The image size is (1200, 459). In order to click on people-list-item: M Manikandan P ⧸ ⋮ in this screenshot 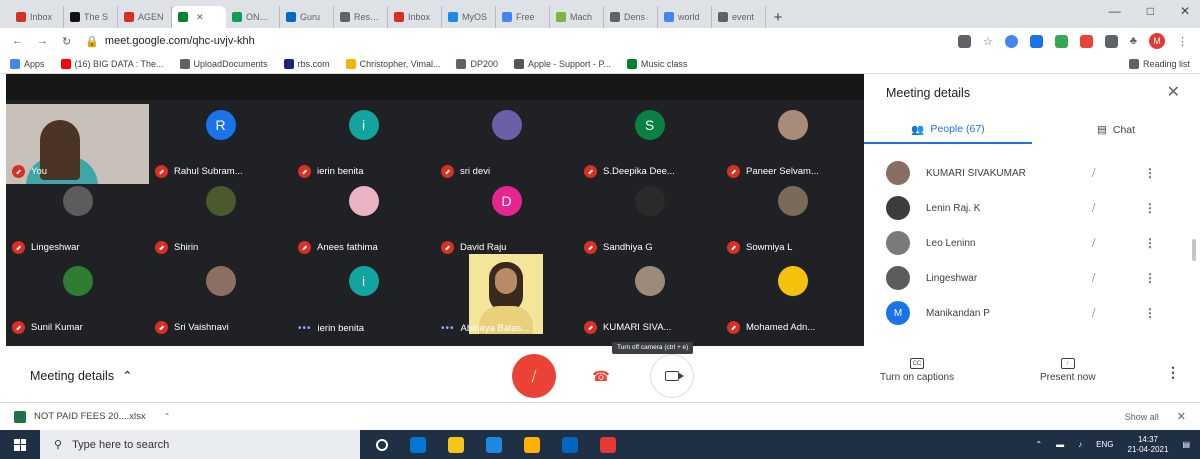, I will do `click(1032, 313)`.